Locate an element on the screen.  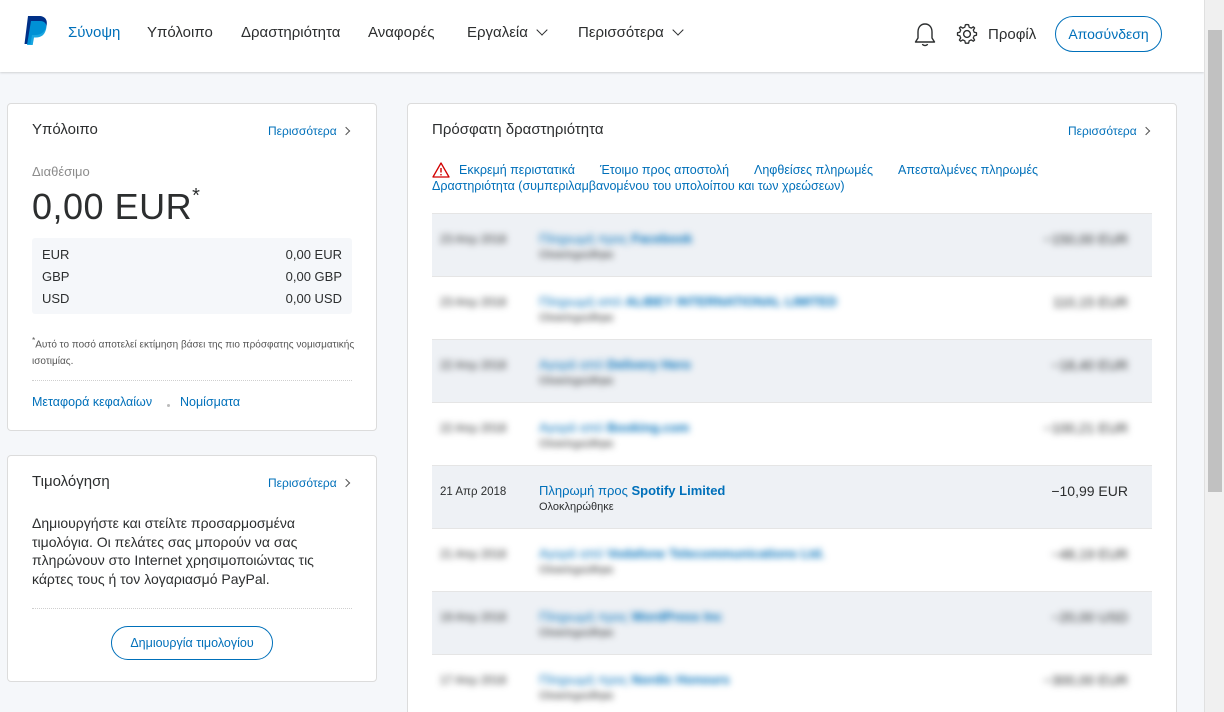
activity-counterparty: Delivery Hero is located at coordinates (649, 364).